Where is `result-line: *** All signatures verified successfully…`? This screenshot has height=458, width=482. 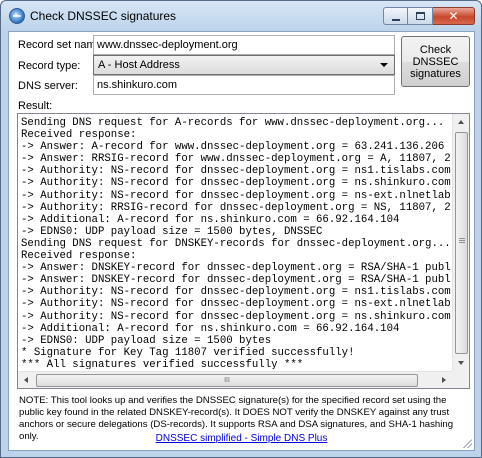
result-line: *** All signatures verified successfully… is located at coordinates (162, 363).